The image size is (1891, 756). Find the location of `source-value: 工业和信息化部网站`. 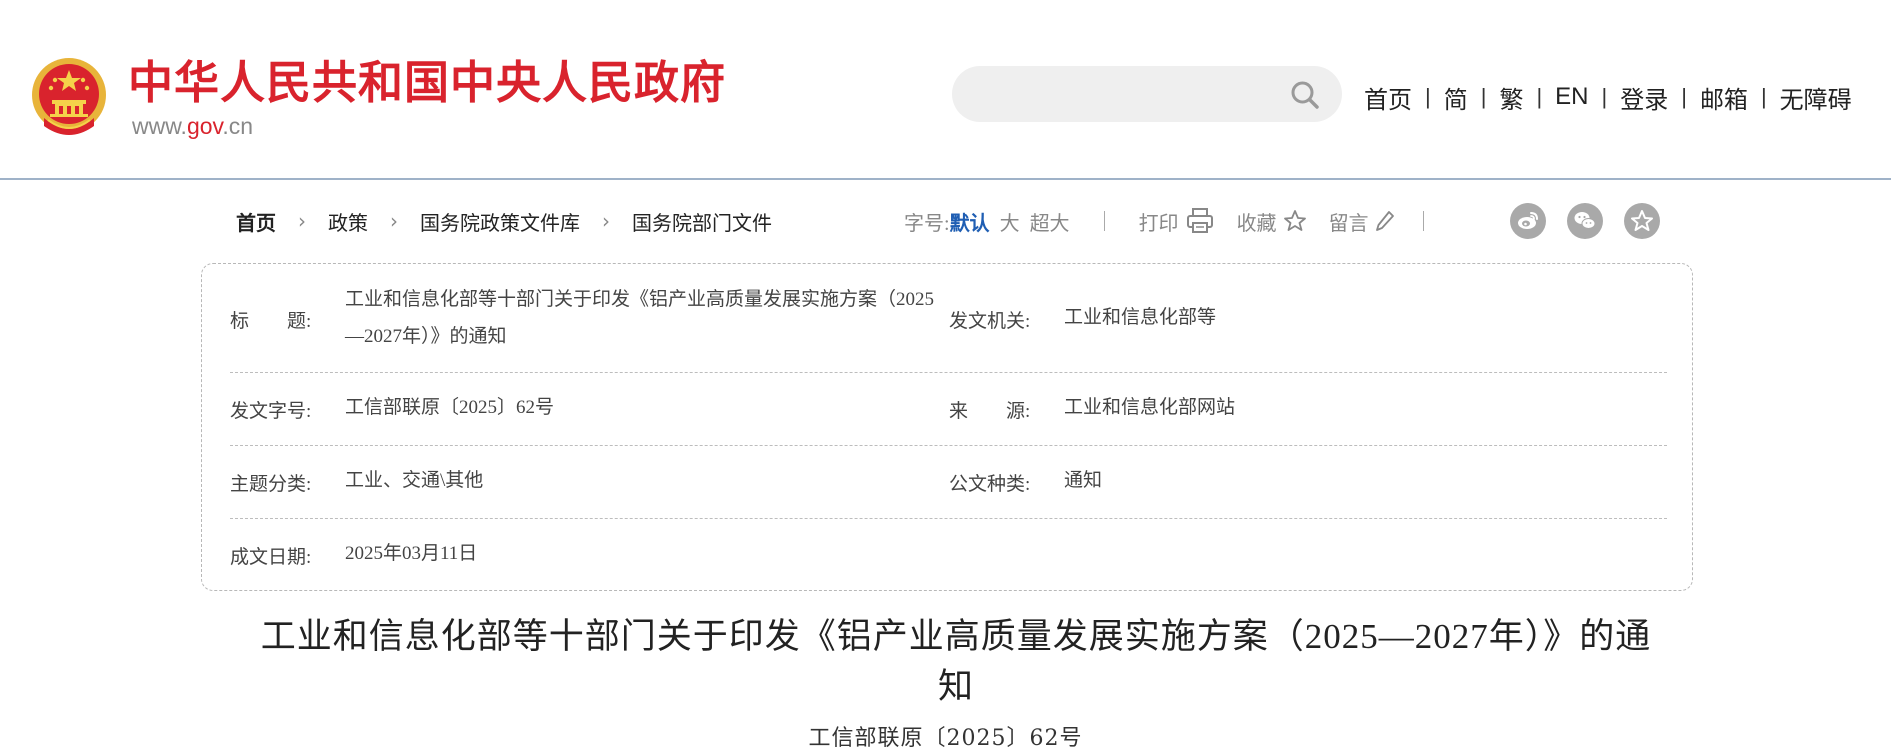

source-value: 工业和信息化部网站 is located at coordinates (1150, 407).